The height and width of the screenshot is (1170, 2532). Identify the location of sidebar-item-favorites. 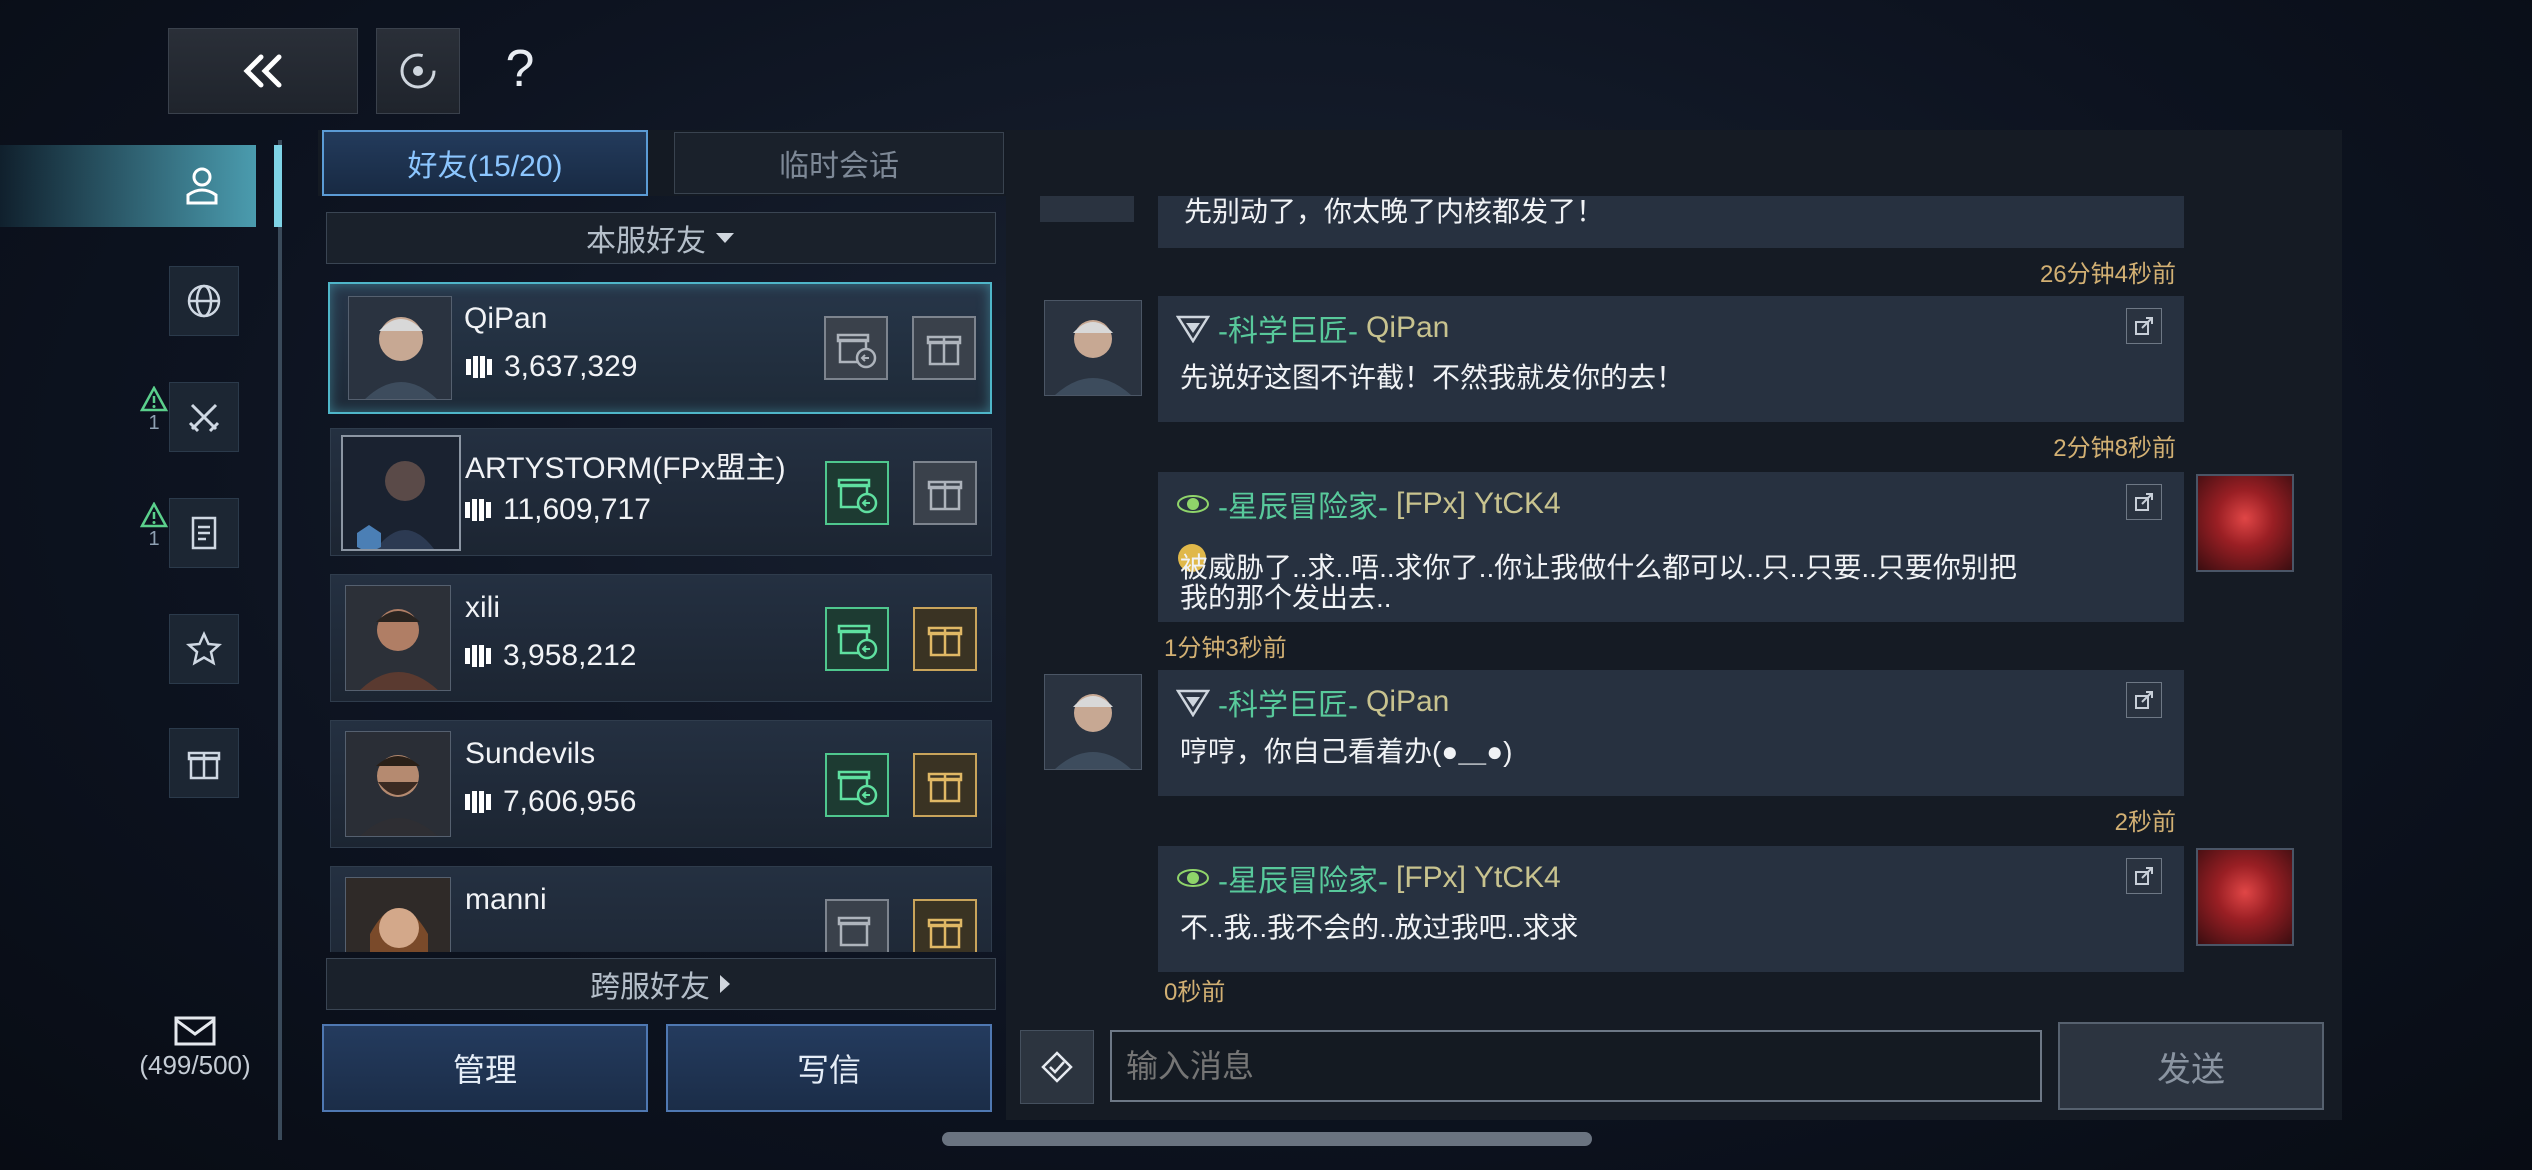
(204, 649).